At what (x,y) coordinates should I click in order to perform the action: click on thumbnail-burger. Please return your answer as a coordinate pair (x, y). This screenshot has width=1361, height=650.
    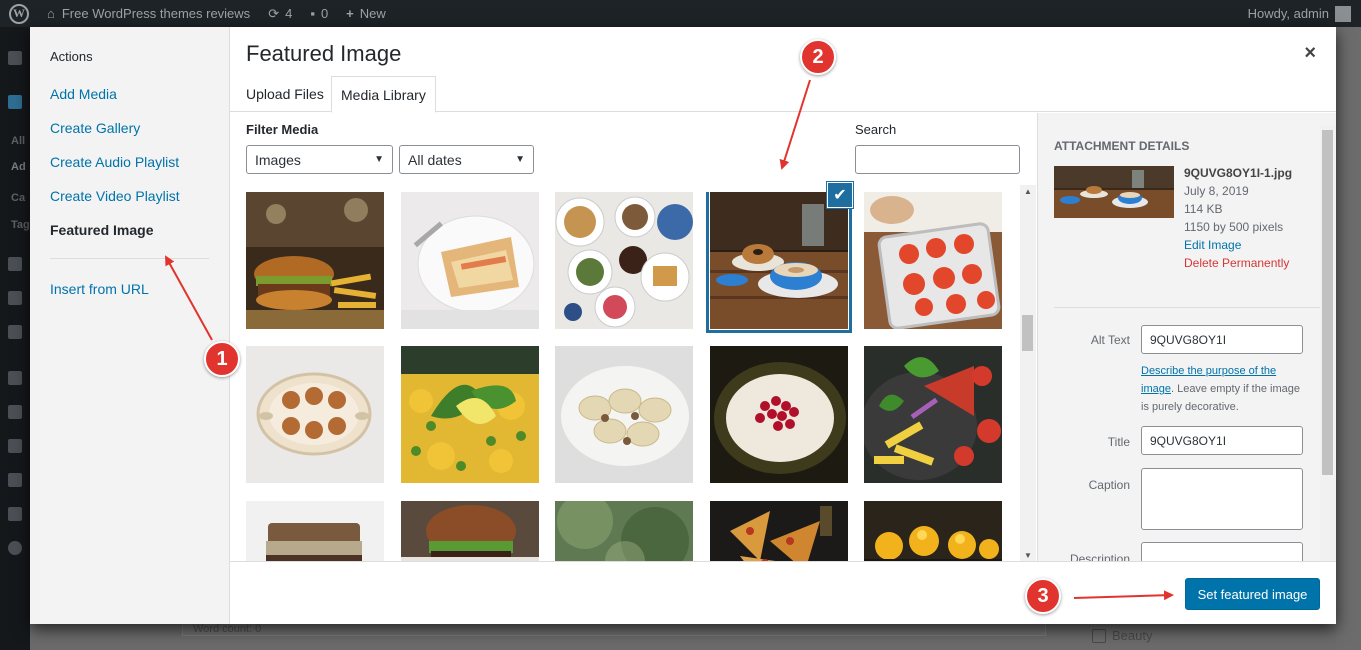
    Looking at the image, I should click on (315, 260).